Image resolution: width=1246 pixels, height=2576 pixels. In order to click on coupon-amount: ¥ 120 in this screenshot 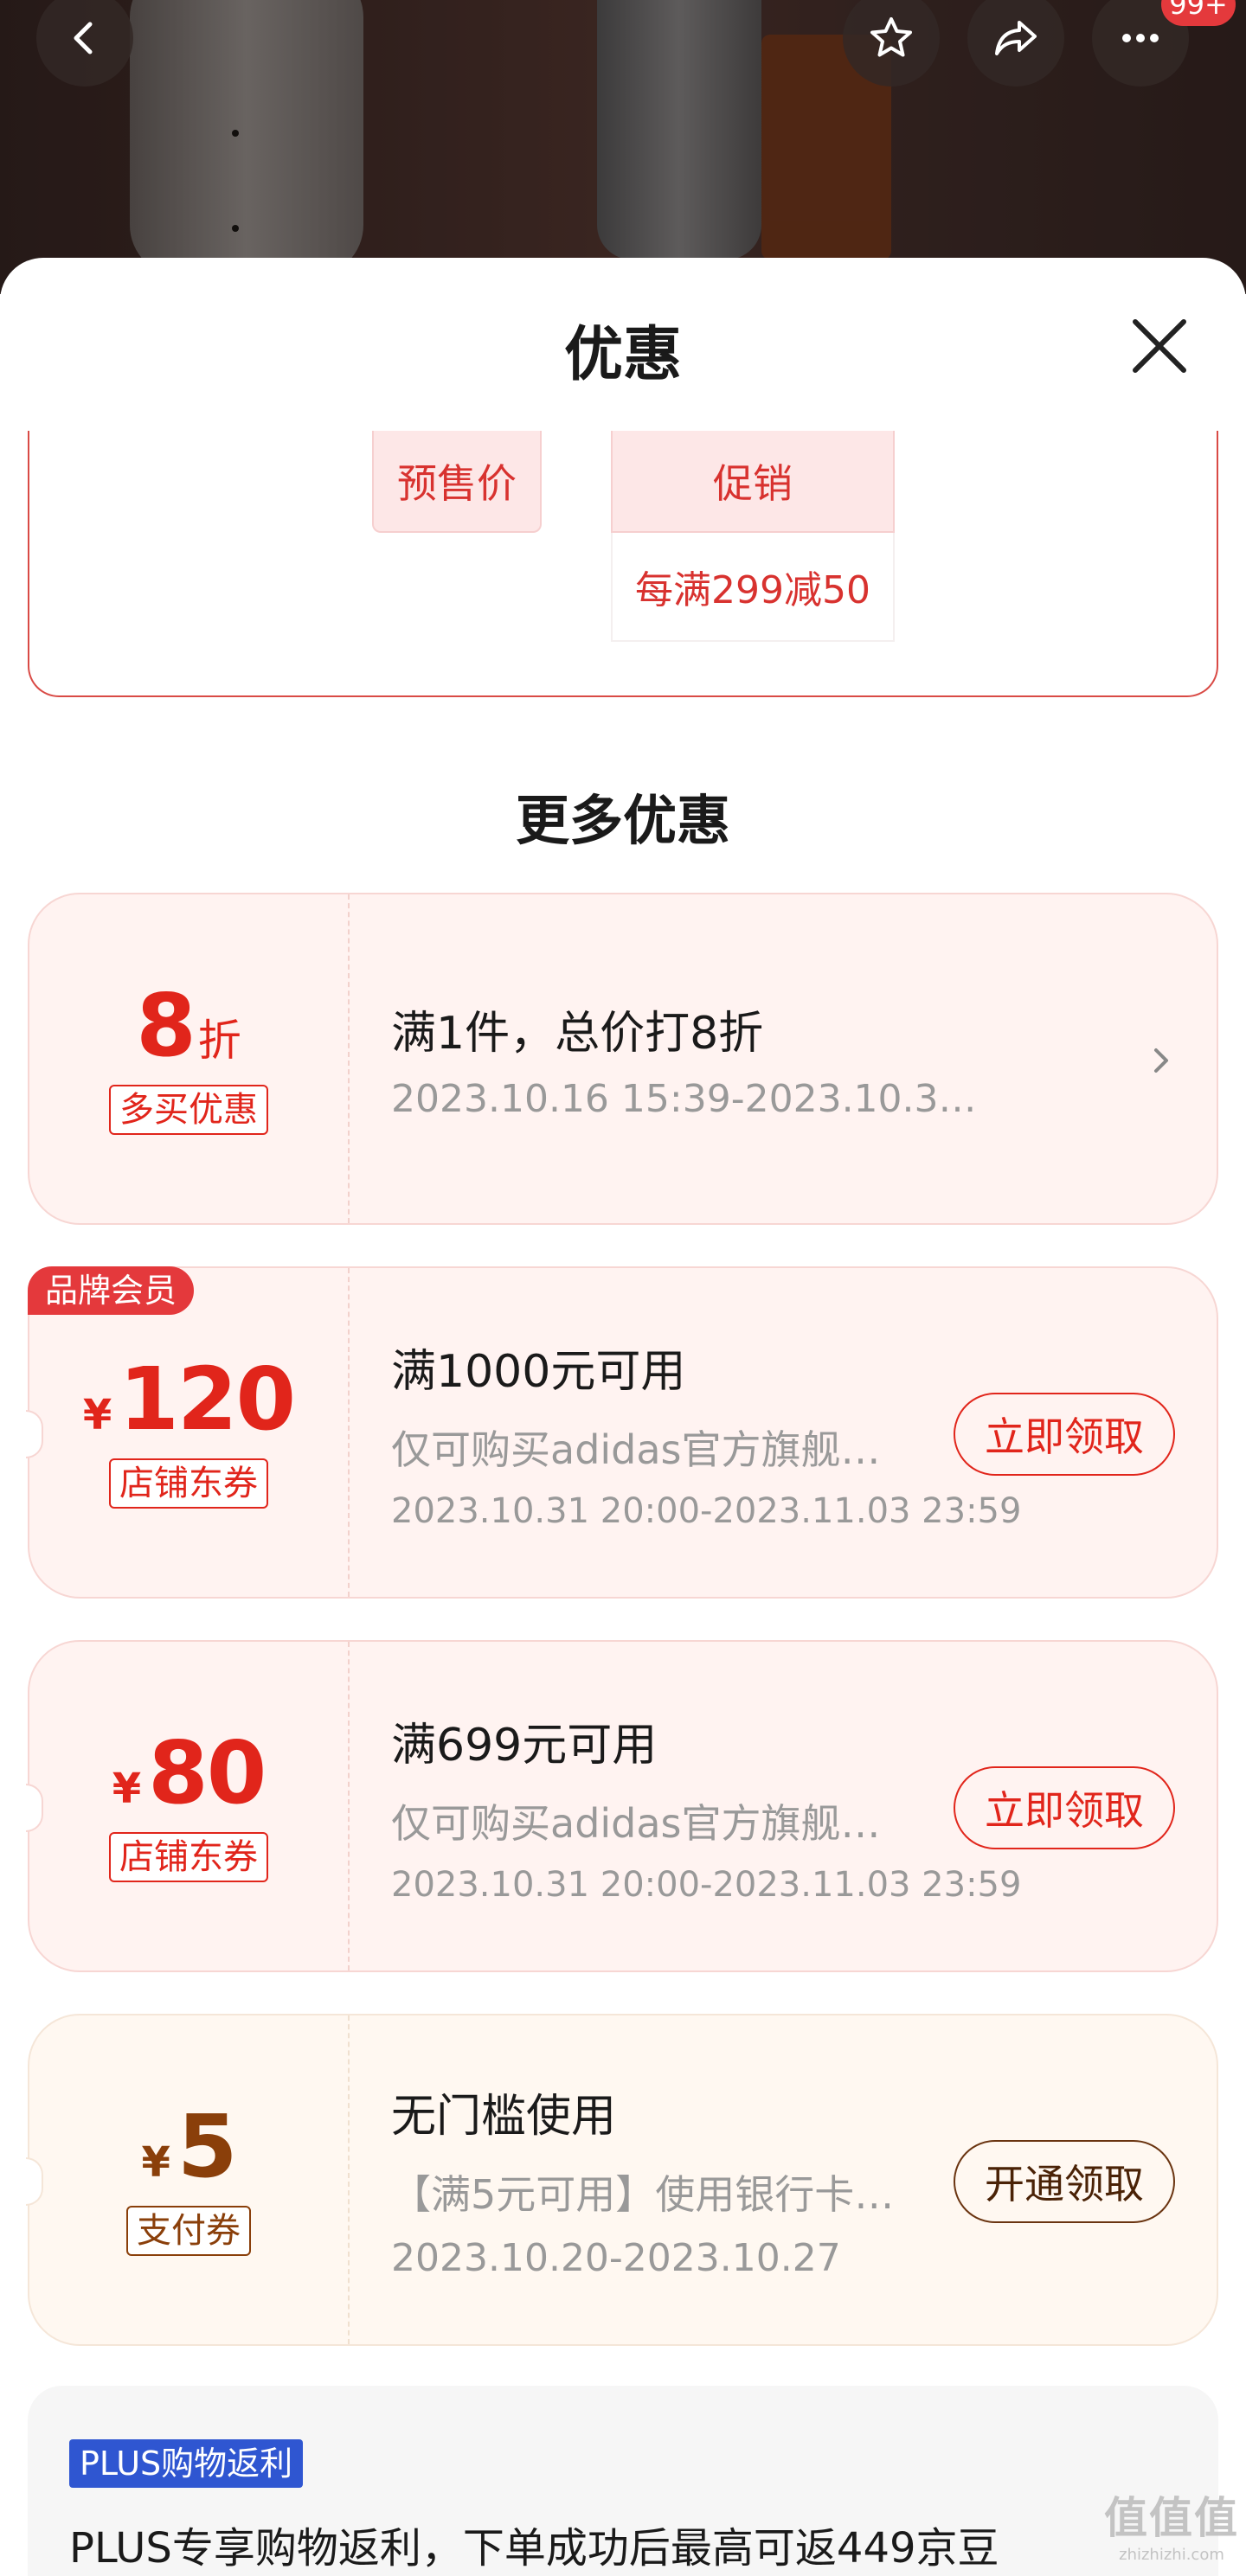, I will do `click(189, 1399)`.